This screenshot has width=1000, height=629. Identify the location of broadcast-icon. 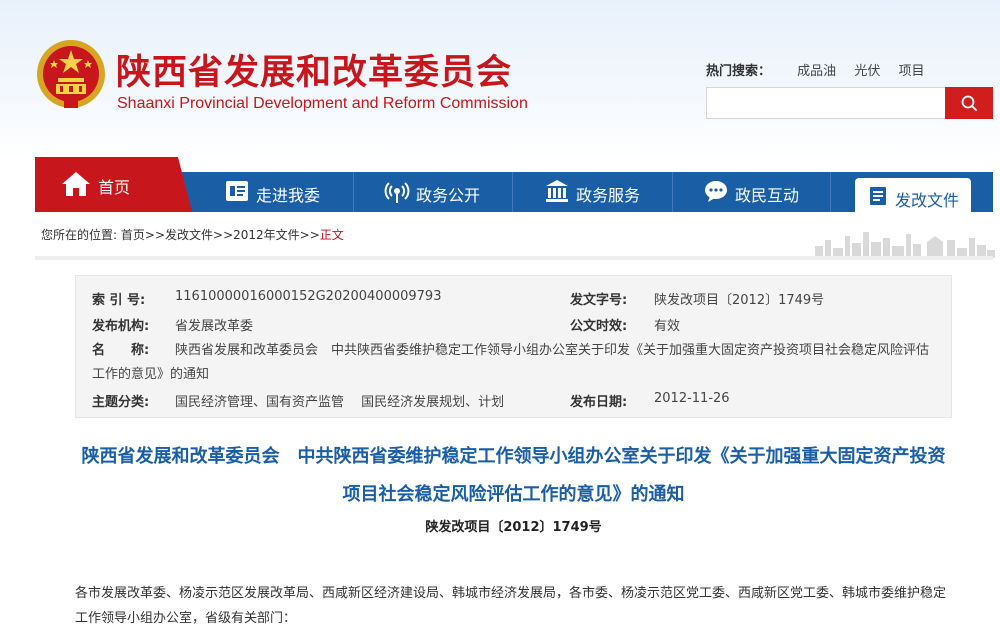
(397, 192).